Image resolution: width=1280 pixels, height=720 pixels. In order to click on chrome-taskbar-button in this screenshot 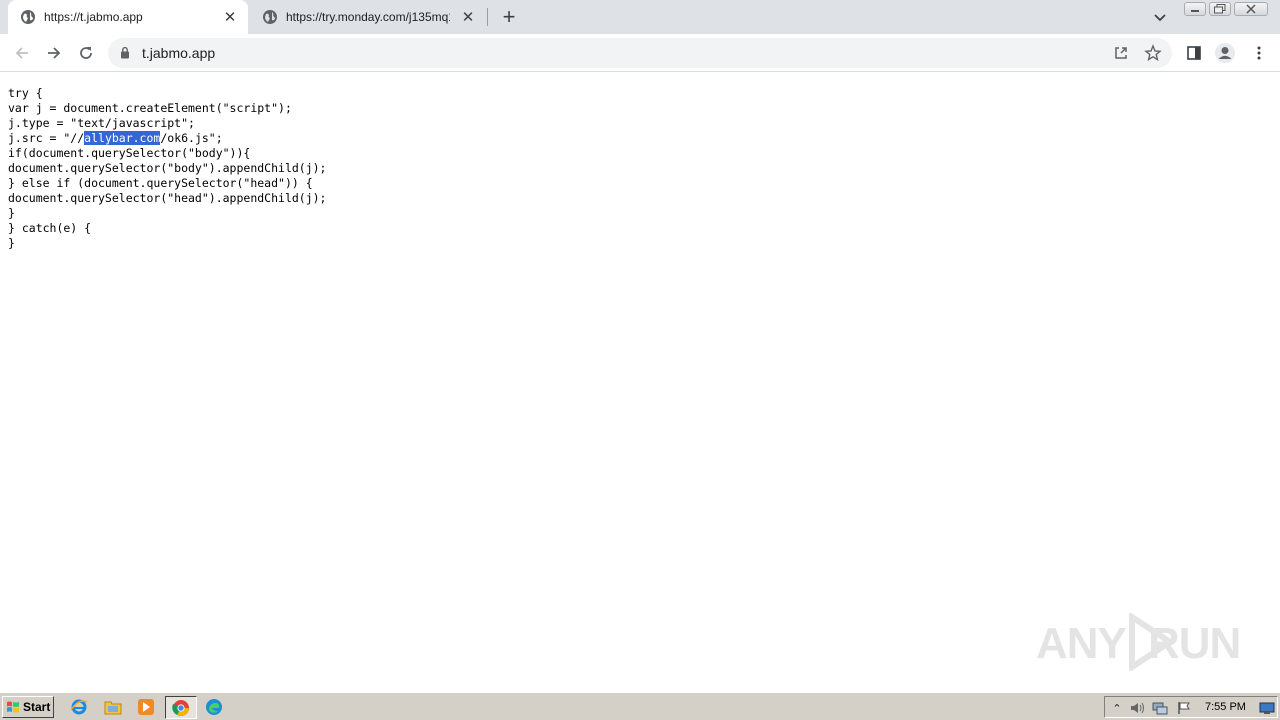, I will do `click(181, 707)`.